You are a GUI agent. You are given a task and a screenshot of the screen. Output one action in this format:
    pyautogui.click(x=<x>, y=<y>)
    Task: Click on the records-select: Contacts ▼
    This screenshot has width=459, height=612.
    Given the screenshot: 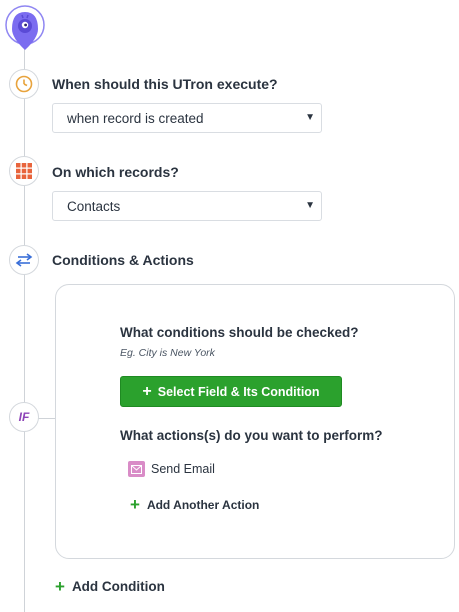 What is the action you would take?
    pyautogui.click(x=187, y=206)
    